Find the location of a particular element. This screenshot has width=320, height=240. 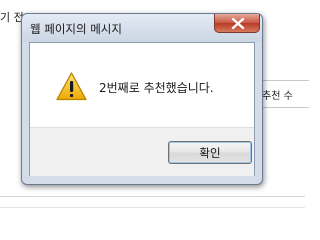

close-button is located at coordinates (237, 23).